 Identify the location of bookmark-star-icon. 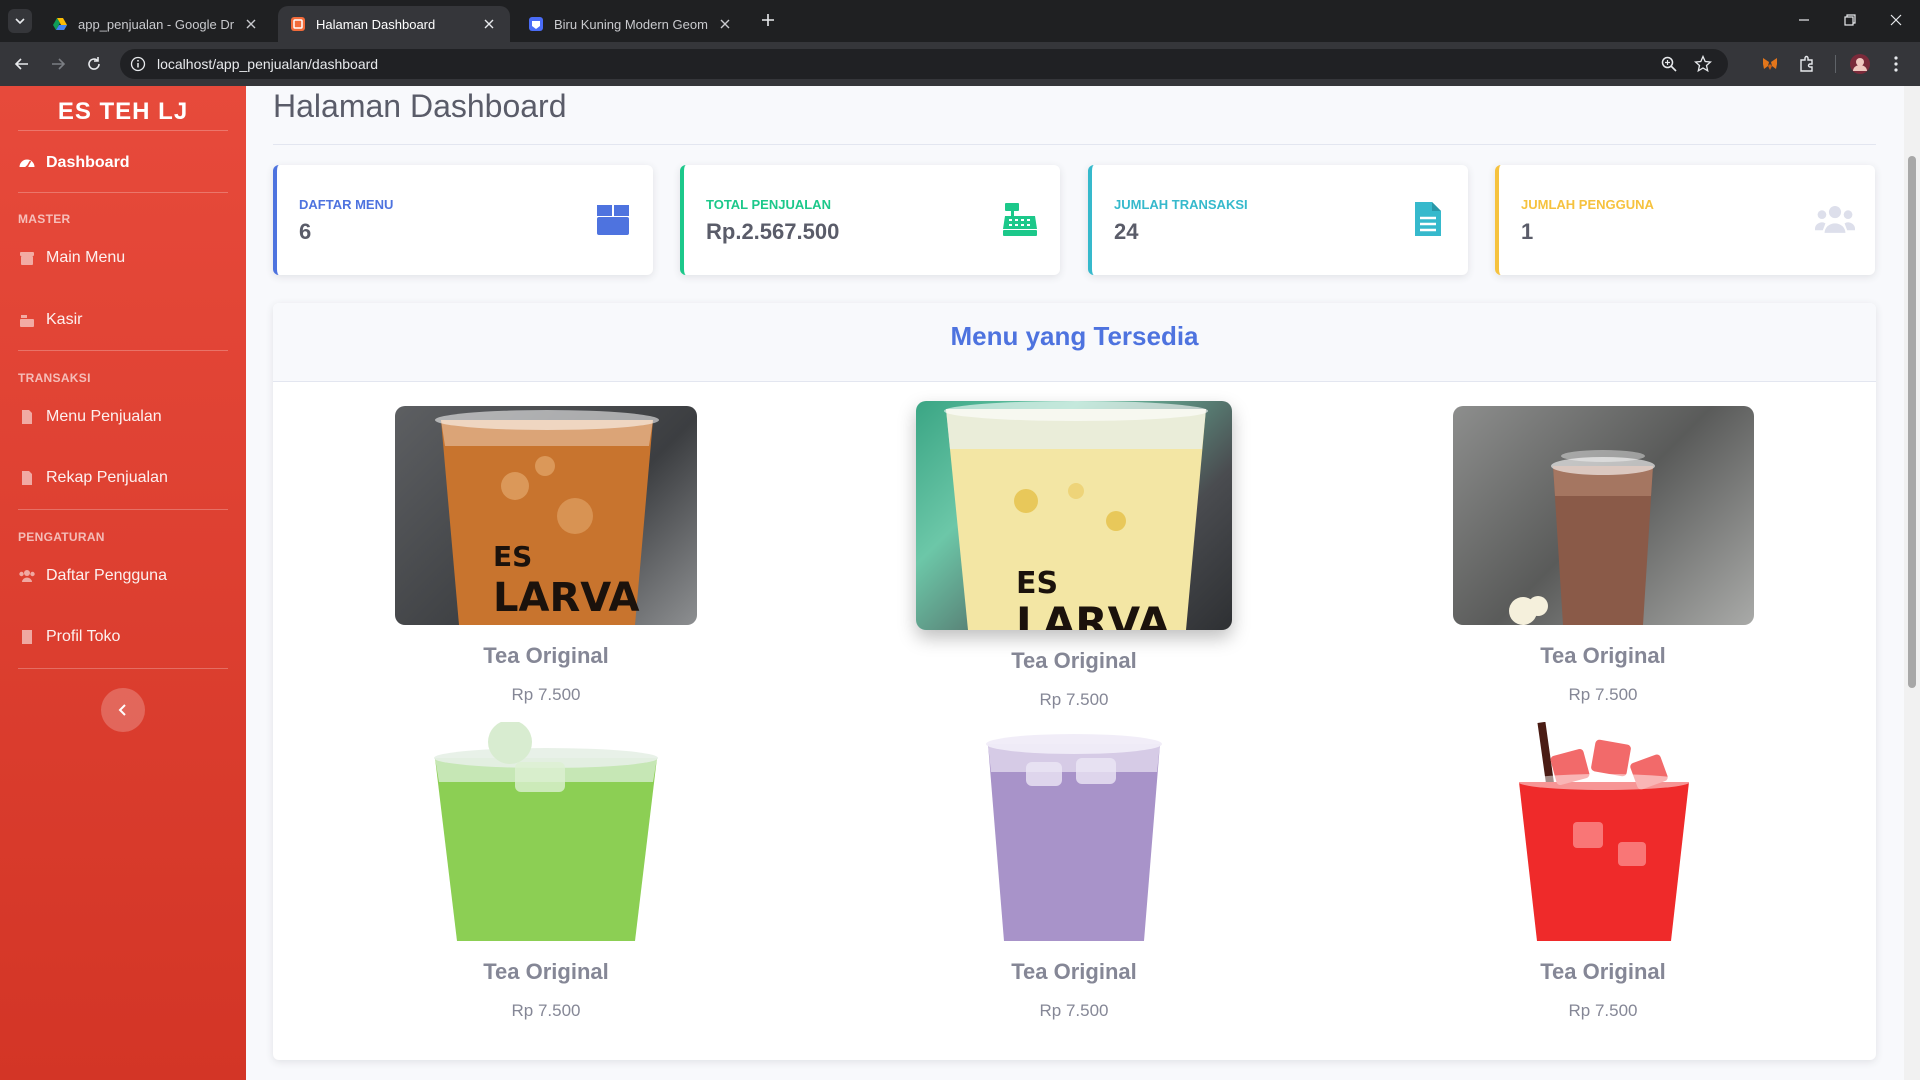
(1703, 63).